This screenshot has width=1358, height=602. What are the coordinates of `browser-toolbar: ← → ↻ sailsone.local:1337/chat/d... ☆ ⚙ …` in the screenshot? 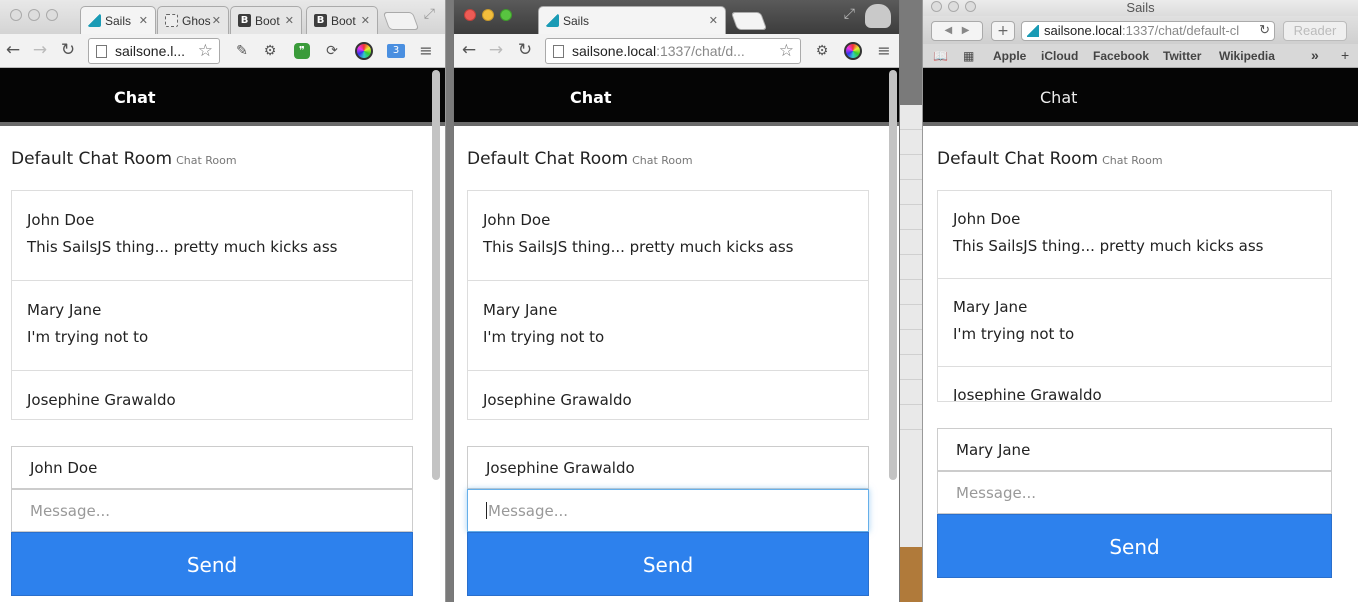 It's located at (676, 51).